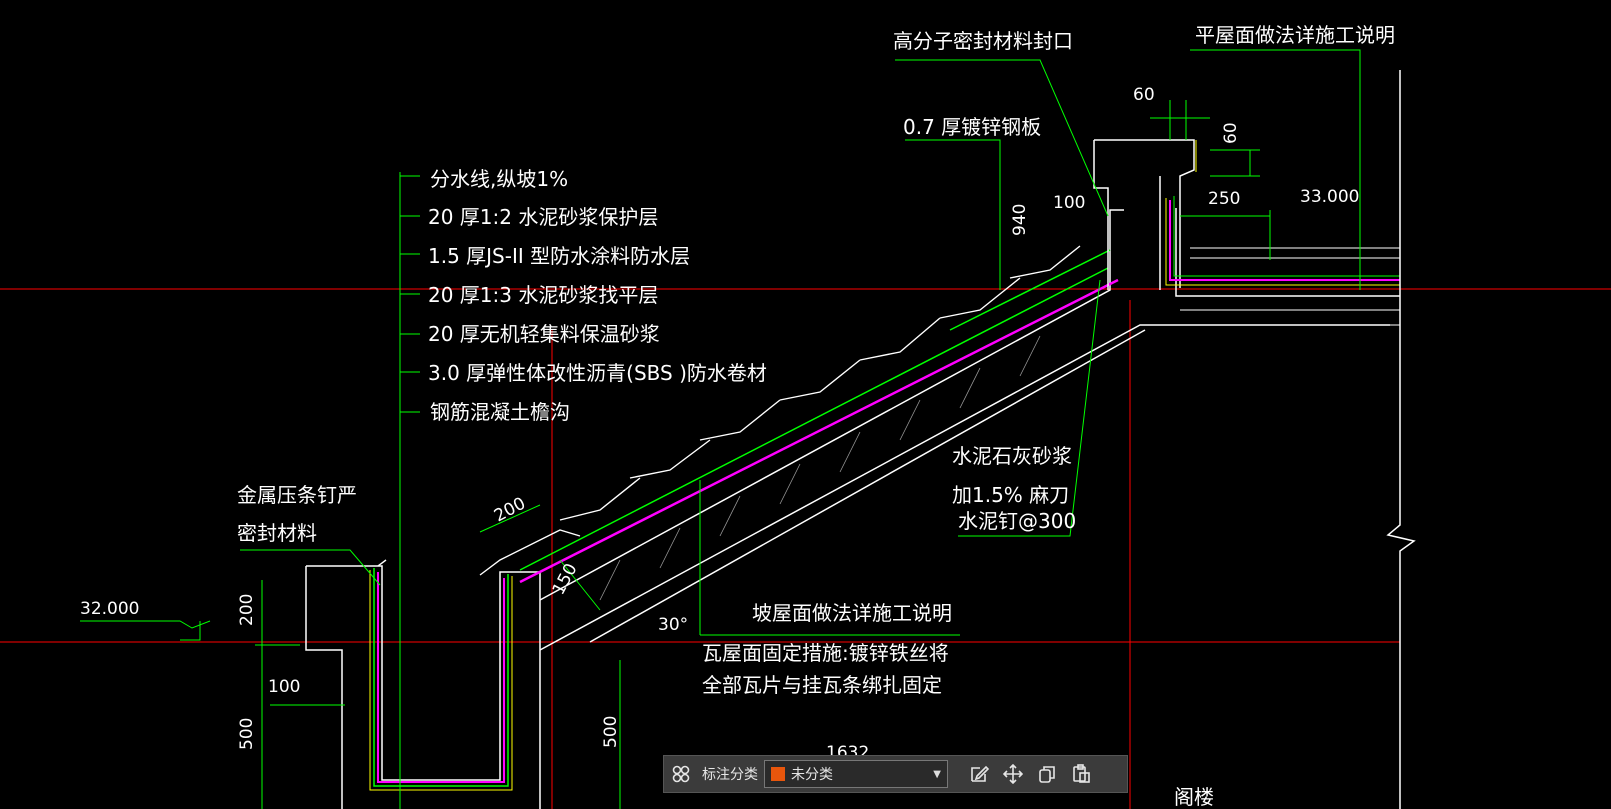  What do you see at coordinates (1282, 213) in the screenshot?
I see `parapet-linings` at bounding box center [1282, 213].